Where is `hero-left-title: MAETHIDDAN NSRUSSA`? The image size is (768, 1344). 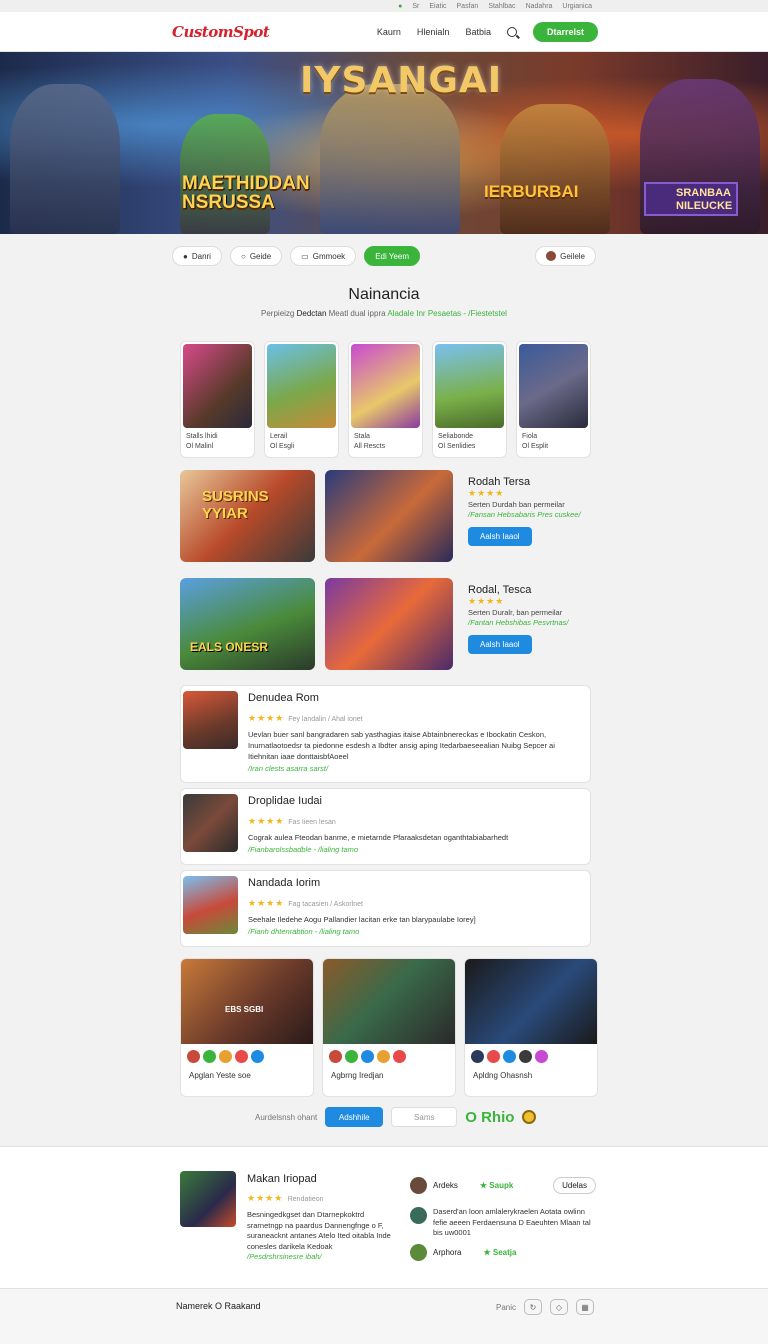 hero-left-title: MAETHIDDAN NSRUSSA is located at coordinates (246, 193).